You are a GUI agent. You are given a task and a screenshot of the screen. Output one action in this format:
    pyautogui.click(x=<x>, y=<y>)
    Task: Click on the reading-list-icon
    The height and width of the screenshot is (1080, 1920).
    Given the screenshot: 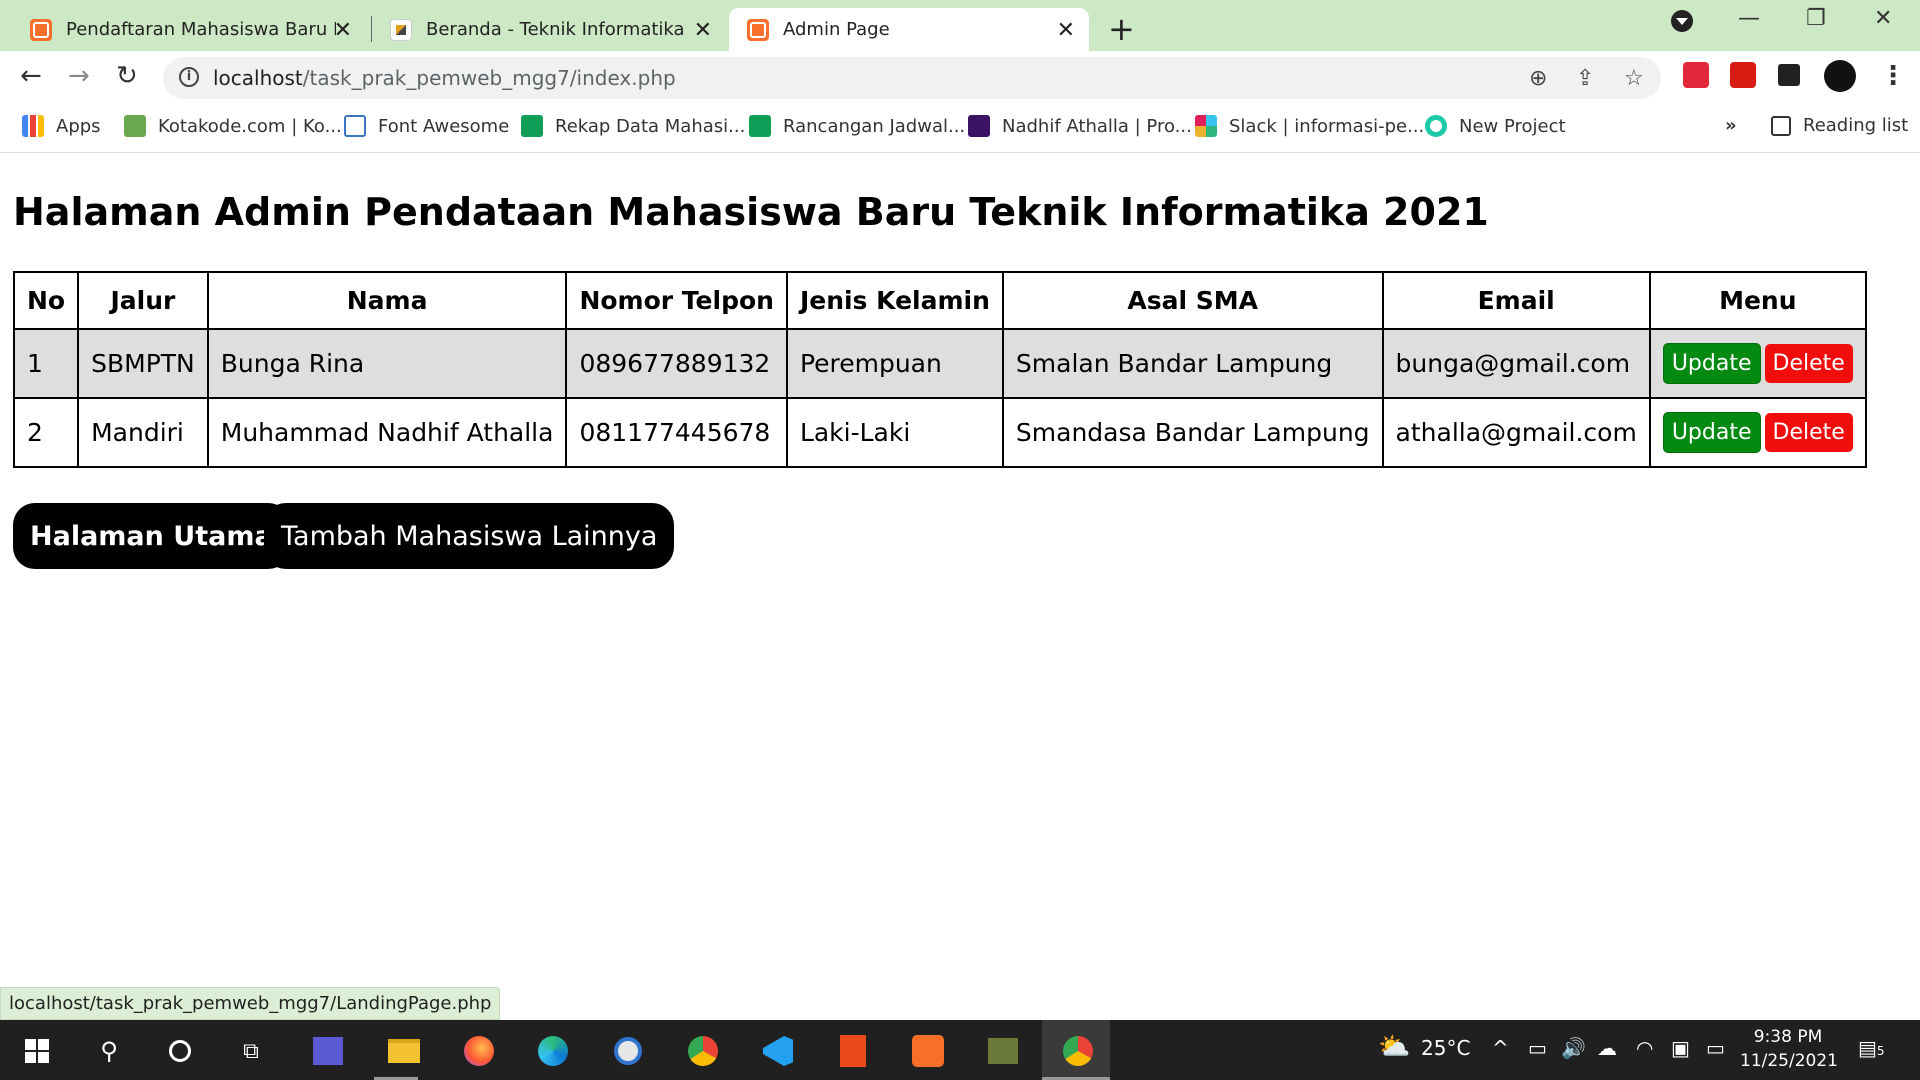 What is the action you would take?
    pyautogui.click(x=1781, y=125)
    